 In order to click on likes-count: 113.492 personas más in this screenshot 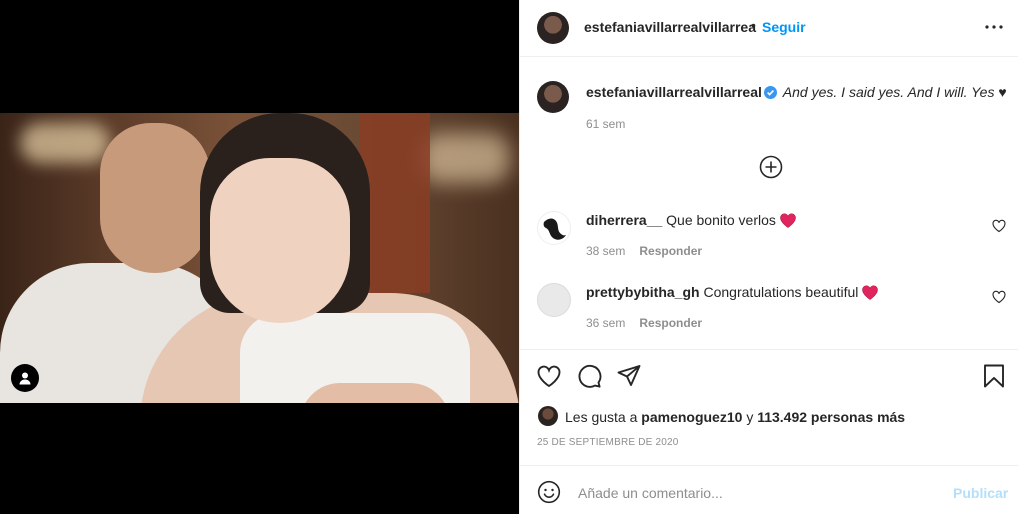, I will do `click(831, 417)`.